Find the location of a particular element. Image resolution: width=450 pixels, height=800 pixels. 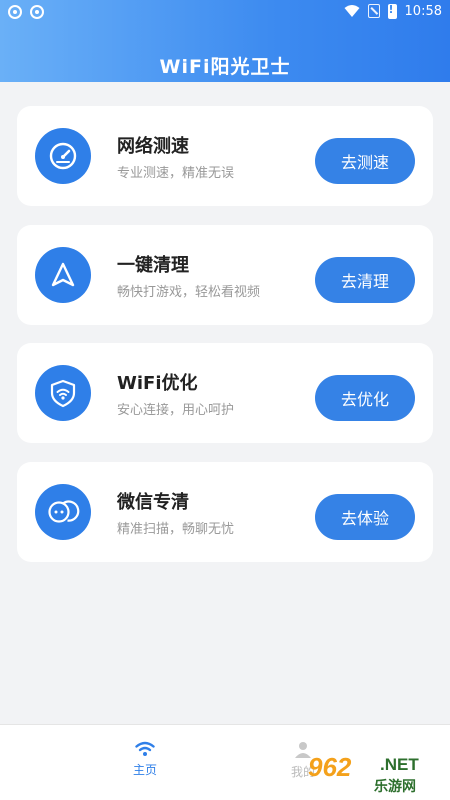

optimize-button: 去优化 is located at coordinates (365, 398).